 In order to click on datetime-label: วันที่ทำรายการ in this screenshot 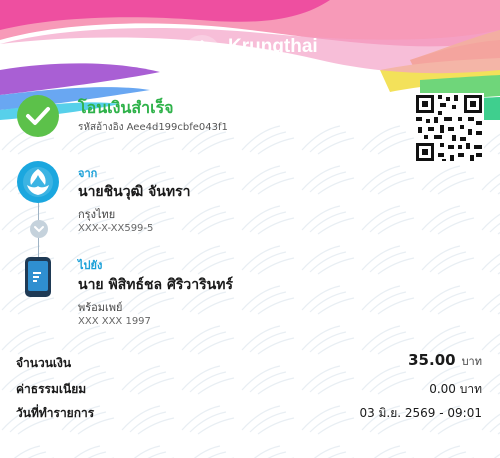, I will do `click(55, 413)`.